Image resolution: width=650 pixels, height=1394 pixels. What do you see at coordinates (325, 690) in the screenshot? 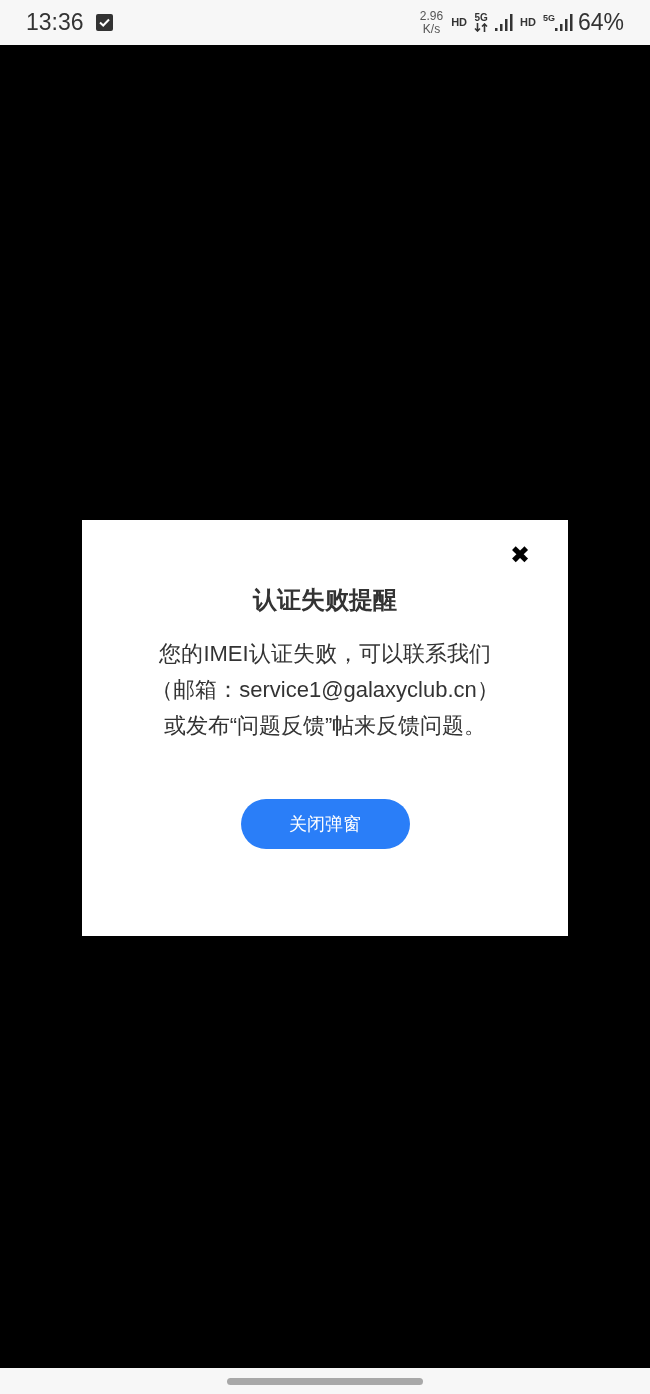
I see `message-line: （邮箱：service1@galaxyclub.cn）` at bounding box center [325, 690].